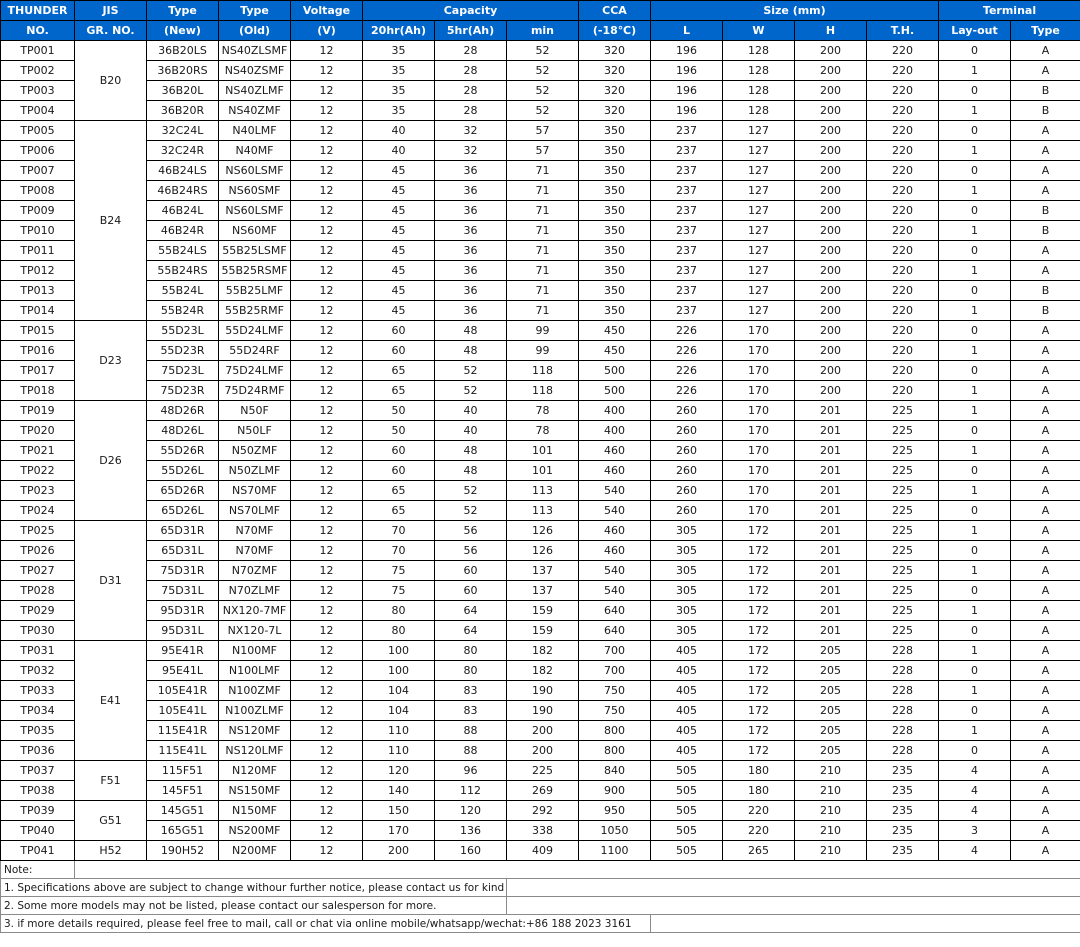 This screenshot has height=947, width=1080. I want to click on cell-size-h: 210, so click(830, 810).